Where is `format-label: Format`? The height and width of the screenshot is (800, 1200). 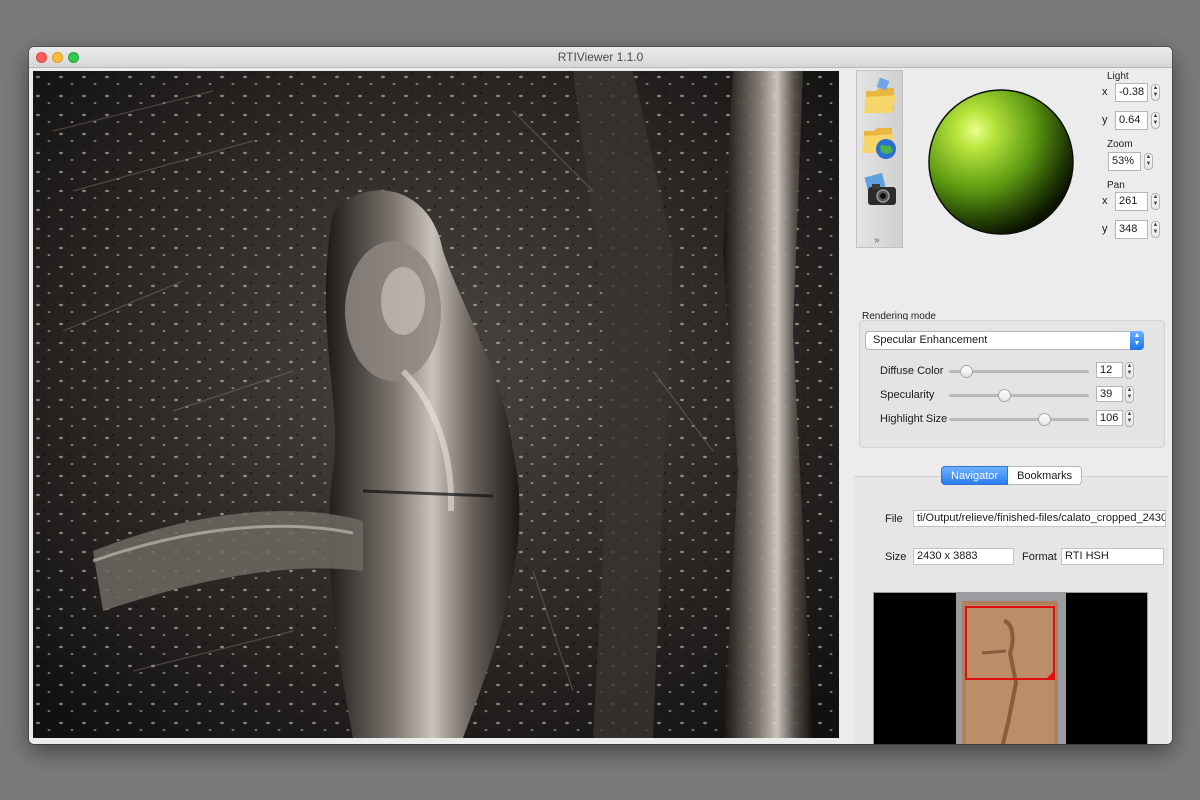
format-label: Format is located at coordinates (1039, 557).